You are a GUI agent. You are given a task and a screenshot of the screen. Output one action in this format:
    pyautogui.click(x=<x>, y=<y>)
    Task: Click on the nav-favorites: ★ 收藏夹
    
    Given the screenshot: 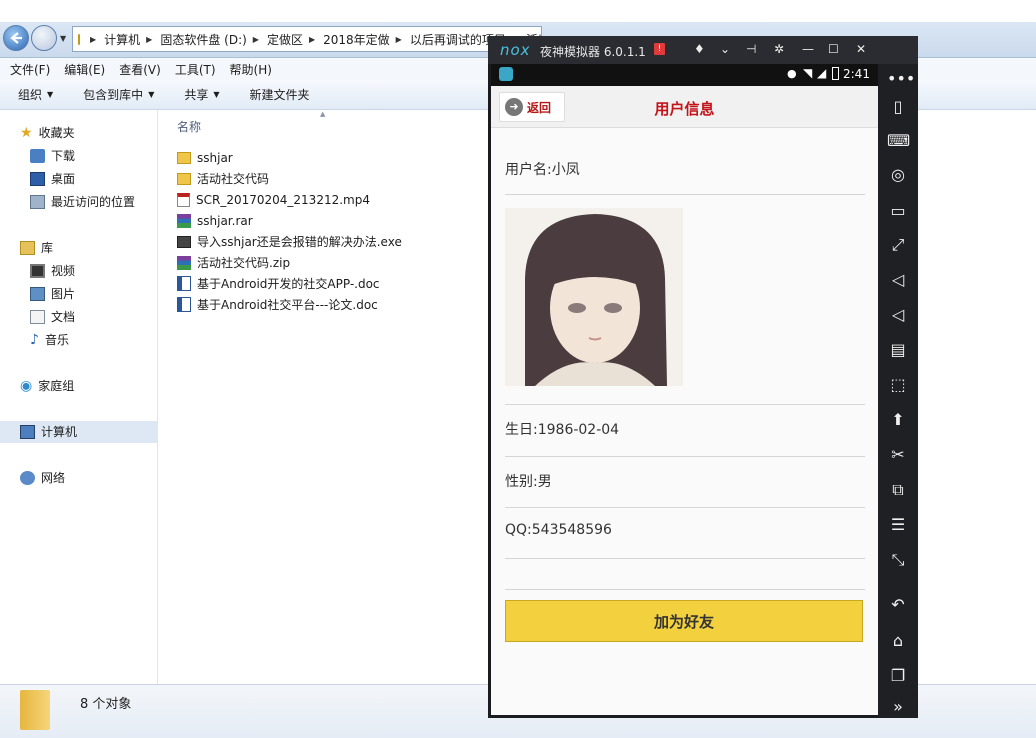 What is the action you would take?
    pyautogui.click(x=47, y=132)
    